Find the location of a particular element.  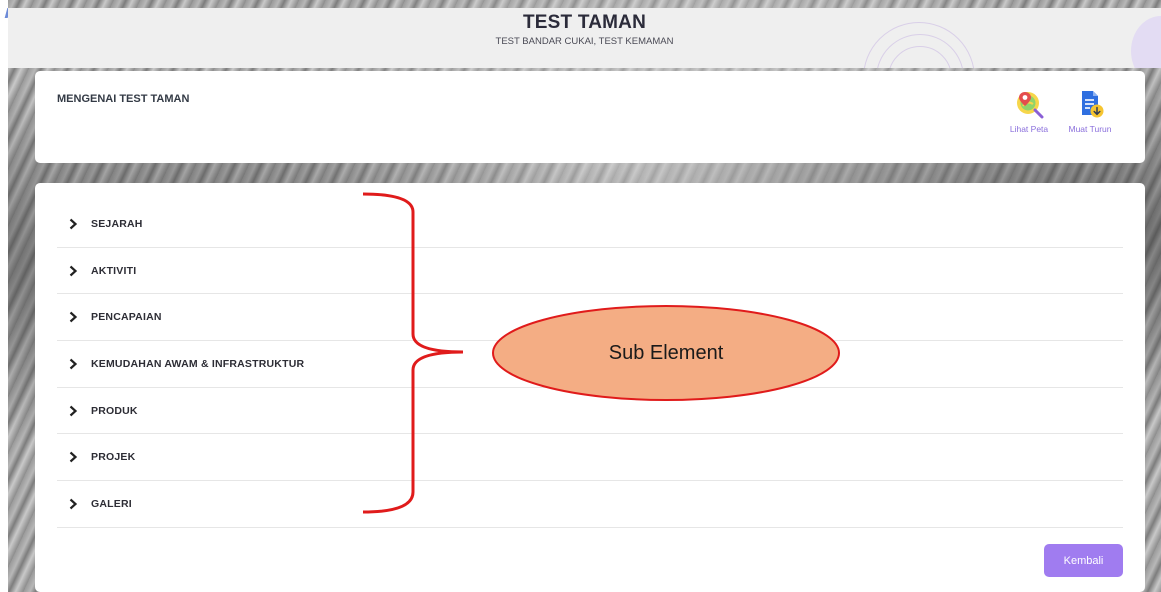

view-map-label: Lihat Peta is located at coordinates (1029, 129).